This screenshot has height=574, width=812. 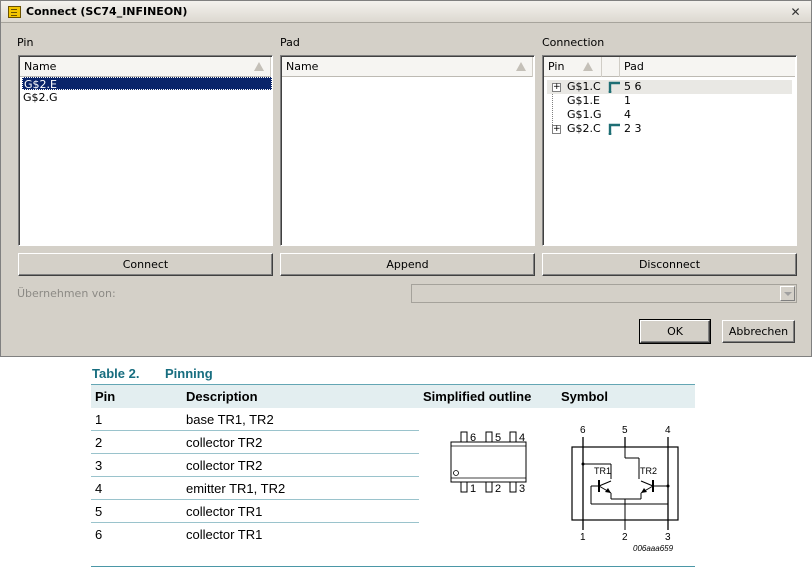 What do you see at coordinates (633, 86) in the screenshot?
I see `connection-pad: 5 6` at bounding box center [633, 86].